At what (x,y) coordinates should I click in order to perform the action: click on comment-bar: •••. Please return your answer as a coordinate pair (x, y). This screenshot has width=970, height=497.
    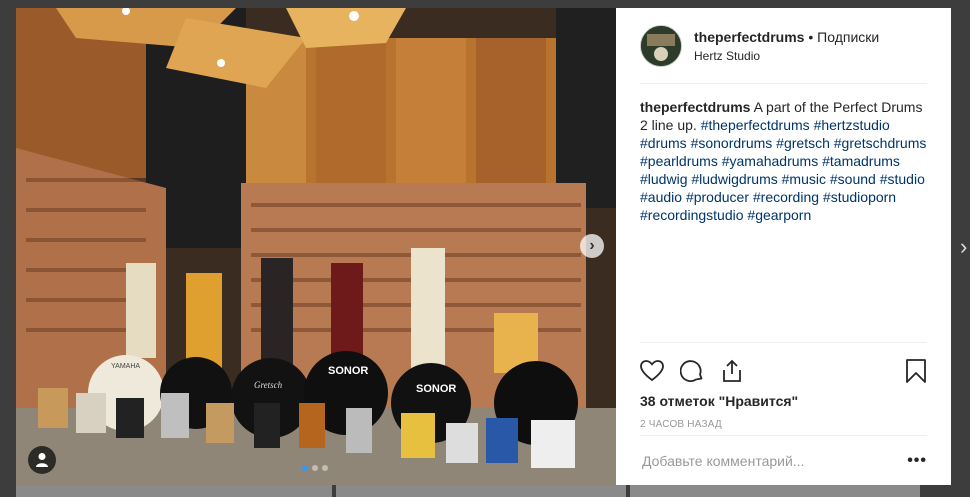
    Looking at the image, I should click on (783, 460).